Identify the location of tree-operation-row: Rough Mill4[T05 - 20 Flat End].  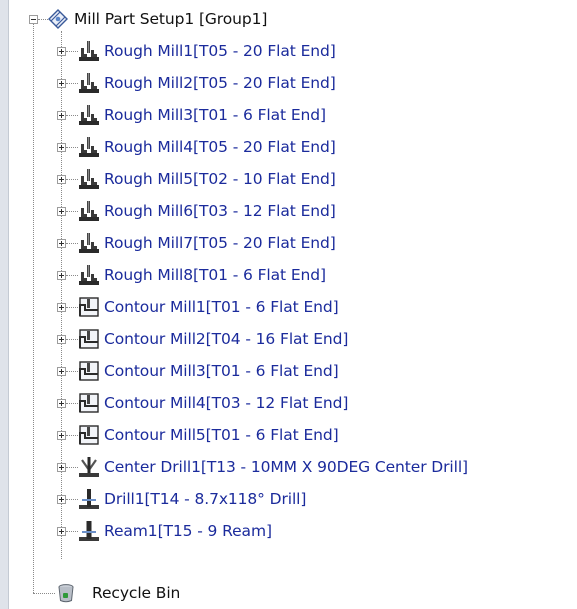
(288, 147).